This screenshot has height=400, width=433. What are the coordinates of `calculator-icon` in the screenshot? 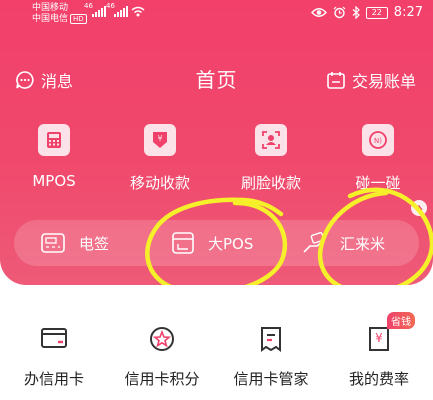 It's located at (54, 140).